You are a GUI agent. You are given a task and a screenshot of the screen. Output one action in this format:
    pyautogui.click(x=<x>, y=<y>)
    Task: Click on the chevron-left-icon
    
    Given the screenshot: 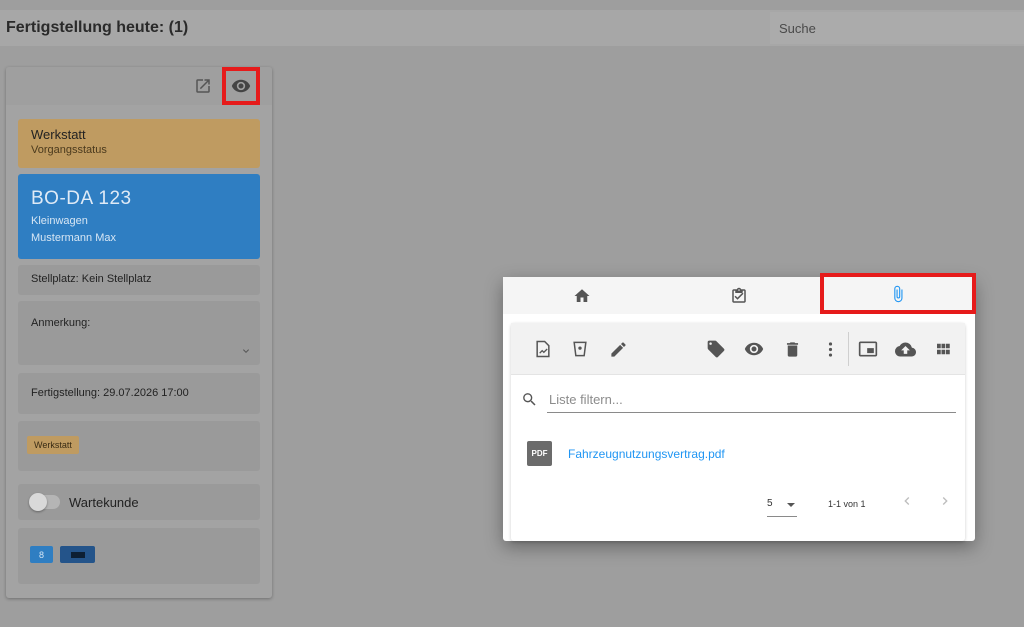 What is the action you would take?
    pyautogui.click(x=907, y=501)
    